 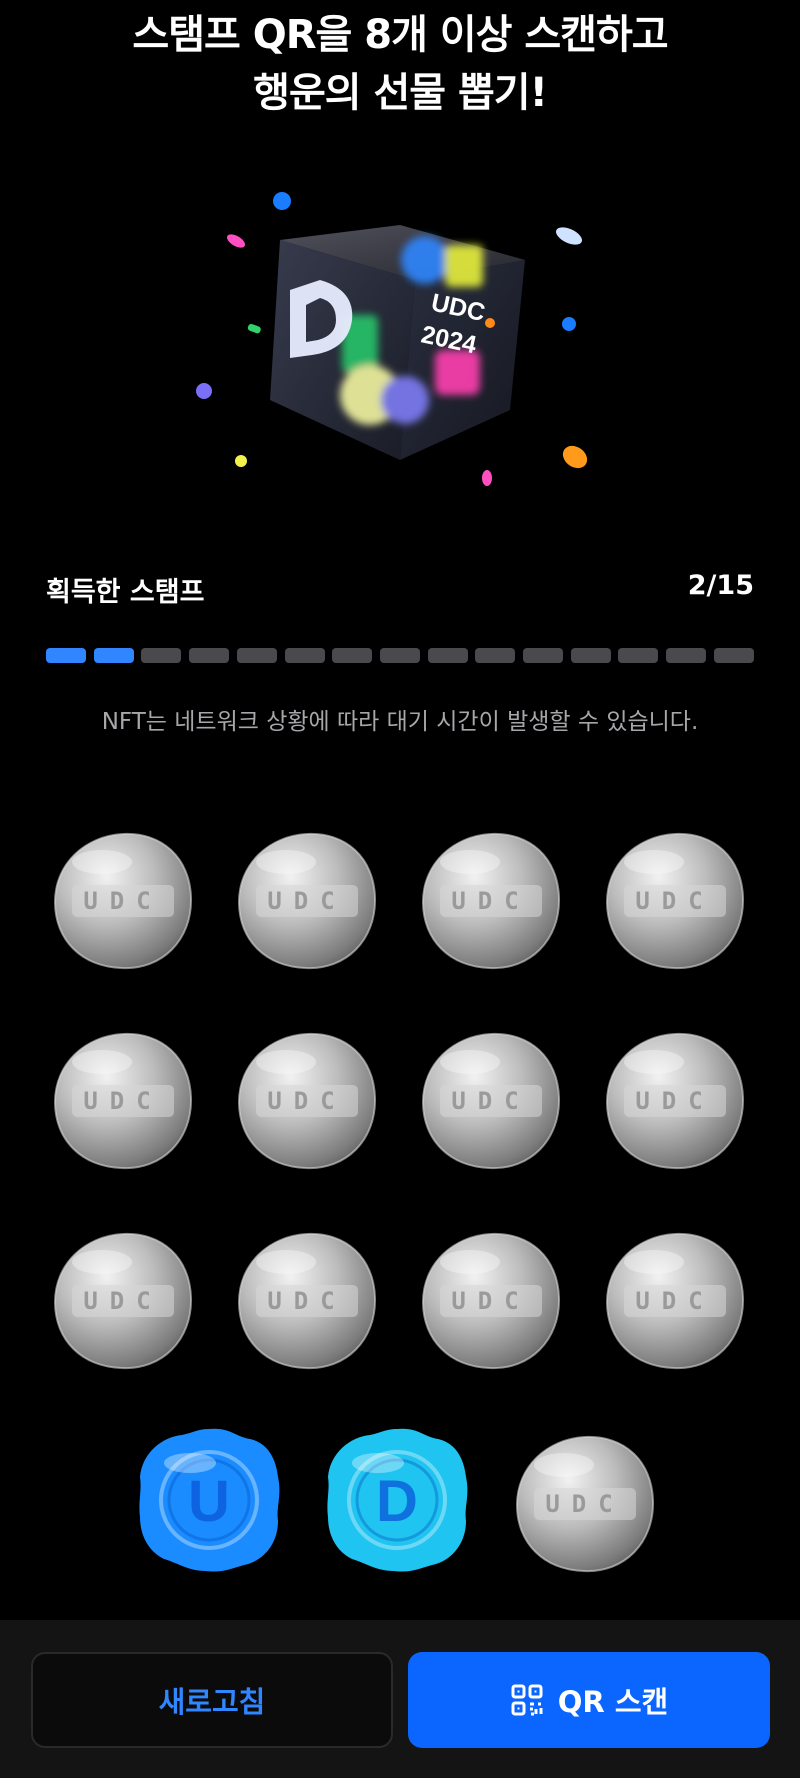 What do you see at coordinates (209, 1501) in the screenshot?
I see `svg-text: U` at bounding box center [209, 1501].